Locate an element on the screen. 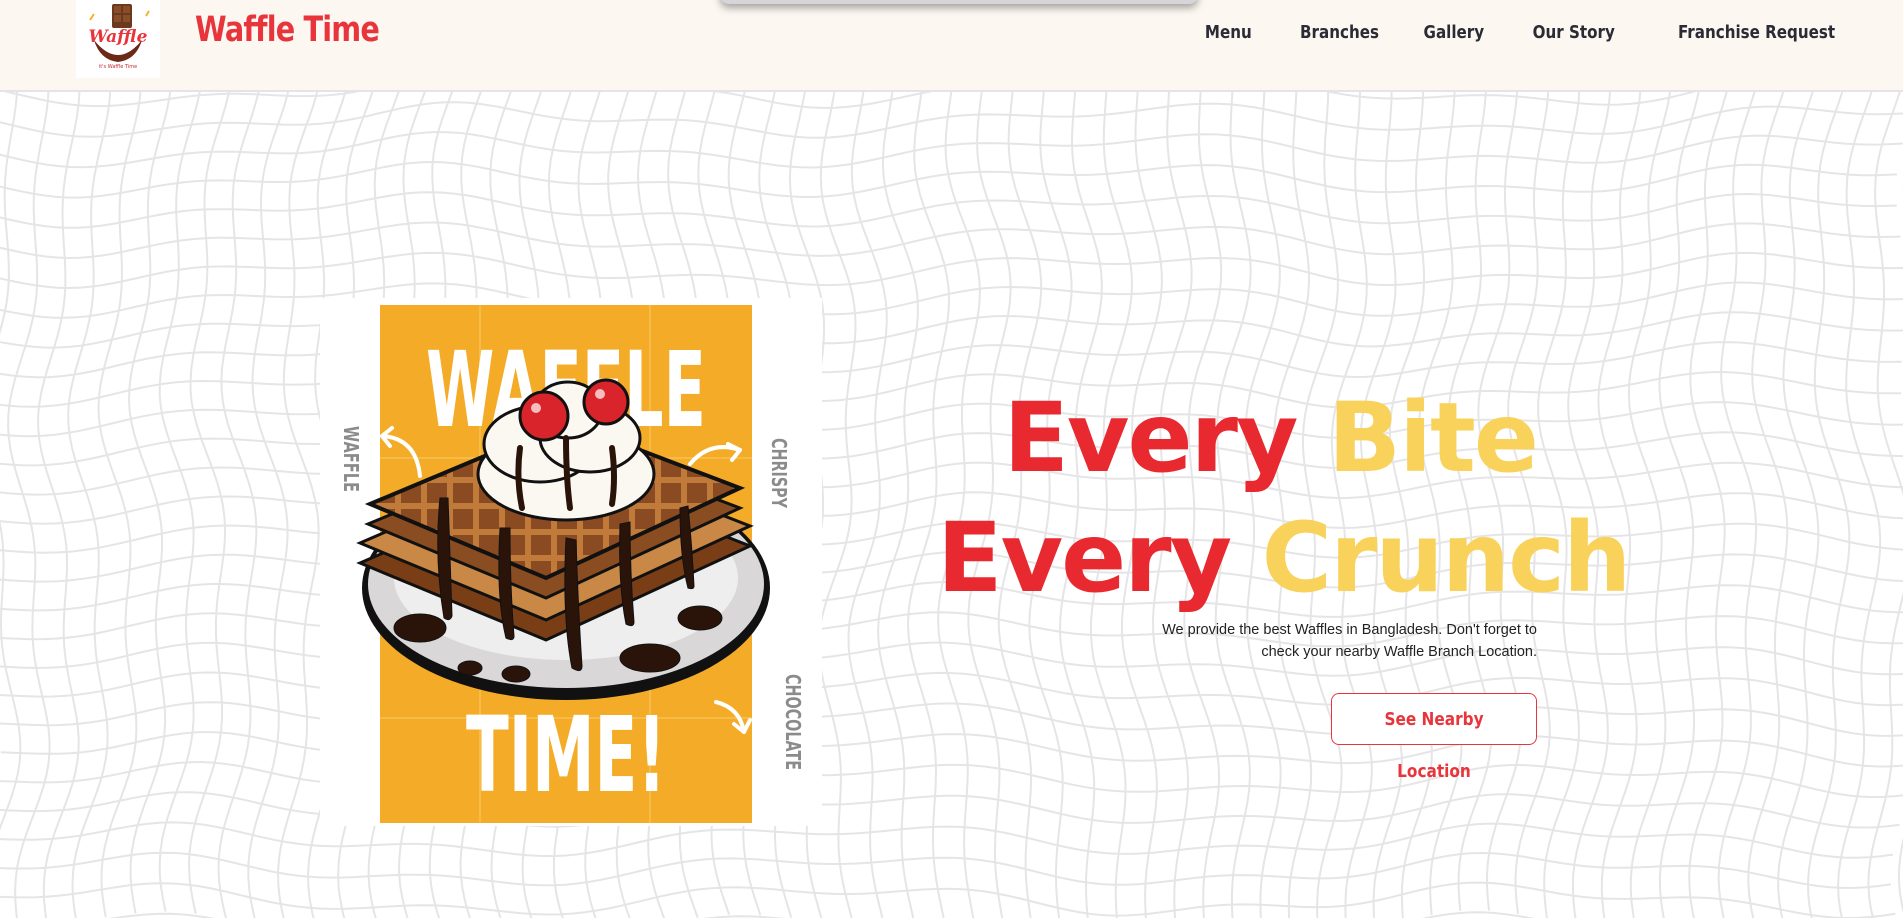  chocolate-waffle-logo-icon: Waffle it's Waffle Time is located at coordinates (119, 37).